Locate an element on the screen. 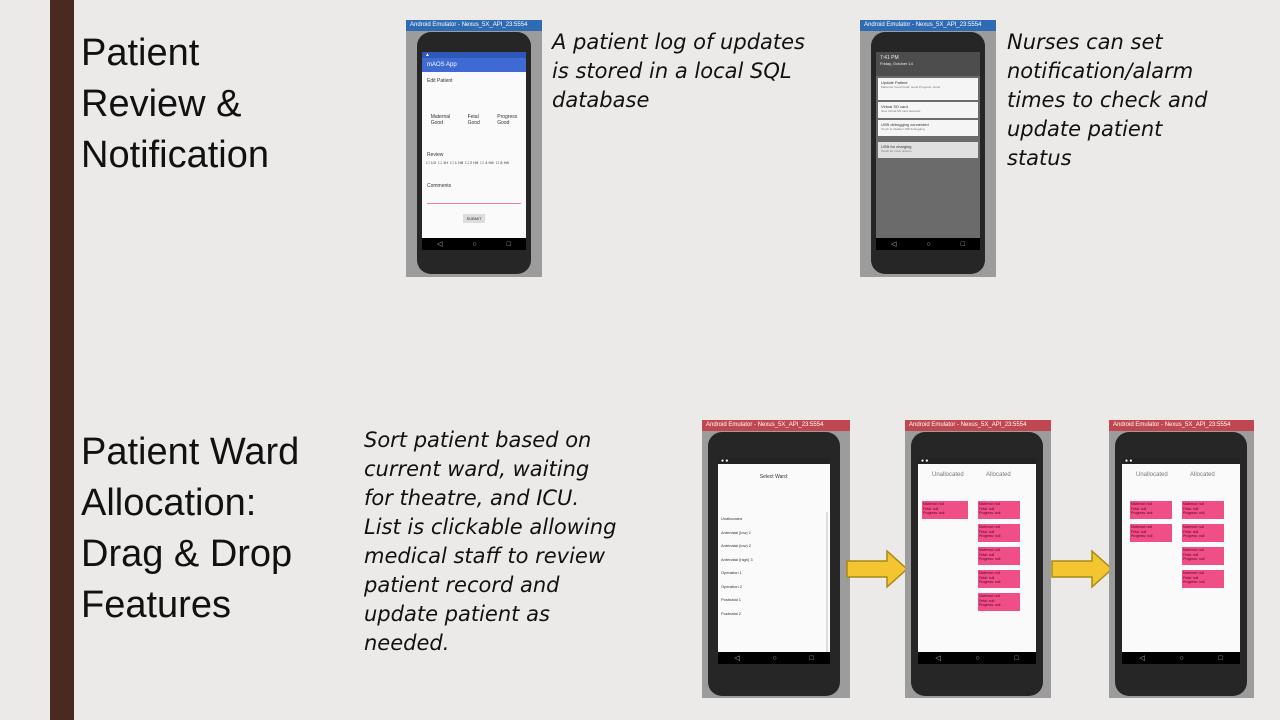 The height and width of the screenshot is (720, 1280). list-item: Antenatal (high) 3 is located at coordinates (772, 560).